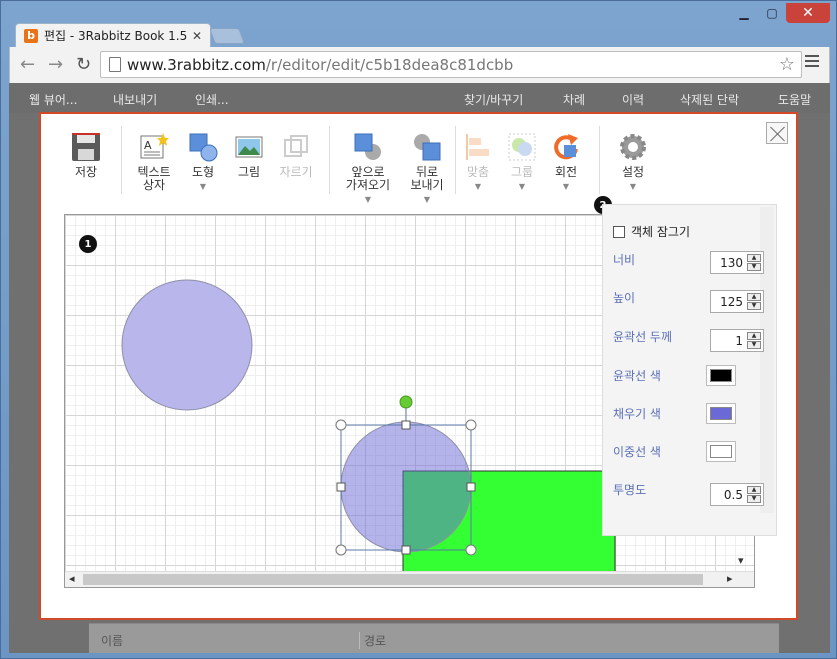 The image size is (837, 659). Describe the element at coordinates (733, 495) in the screenshot. I see `opacity-value: 0.5` at that location.